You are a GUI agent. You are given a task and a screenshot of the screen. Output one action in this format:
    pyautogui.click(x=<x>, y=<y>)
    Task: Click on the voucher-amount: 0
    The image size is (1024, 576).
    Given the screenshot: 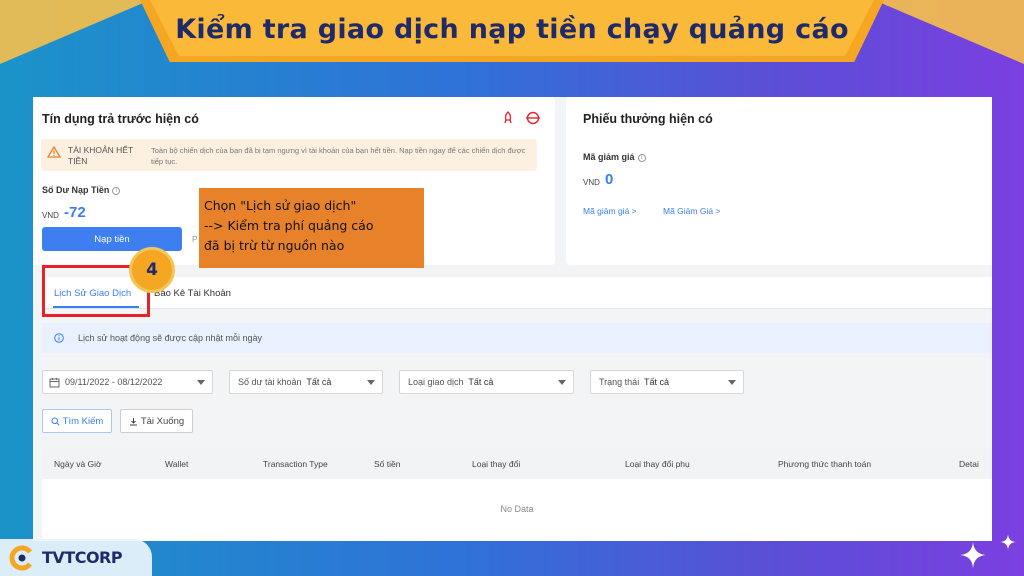 What is the action you would take?
    pyautogui.click(x=609, y=179)
    